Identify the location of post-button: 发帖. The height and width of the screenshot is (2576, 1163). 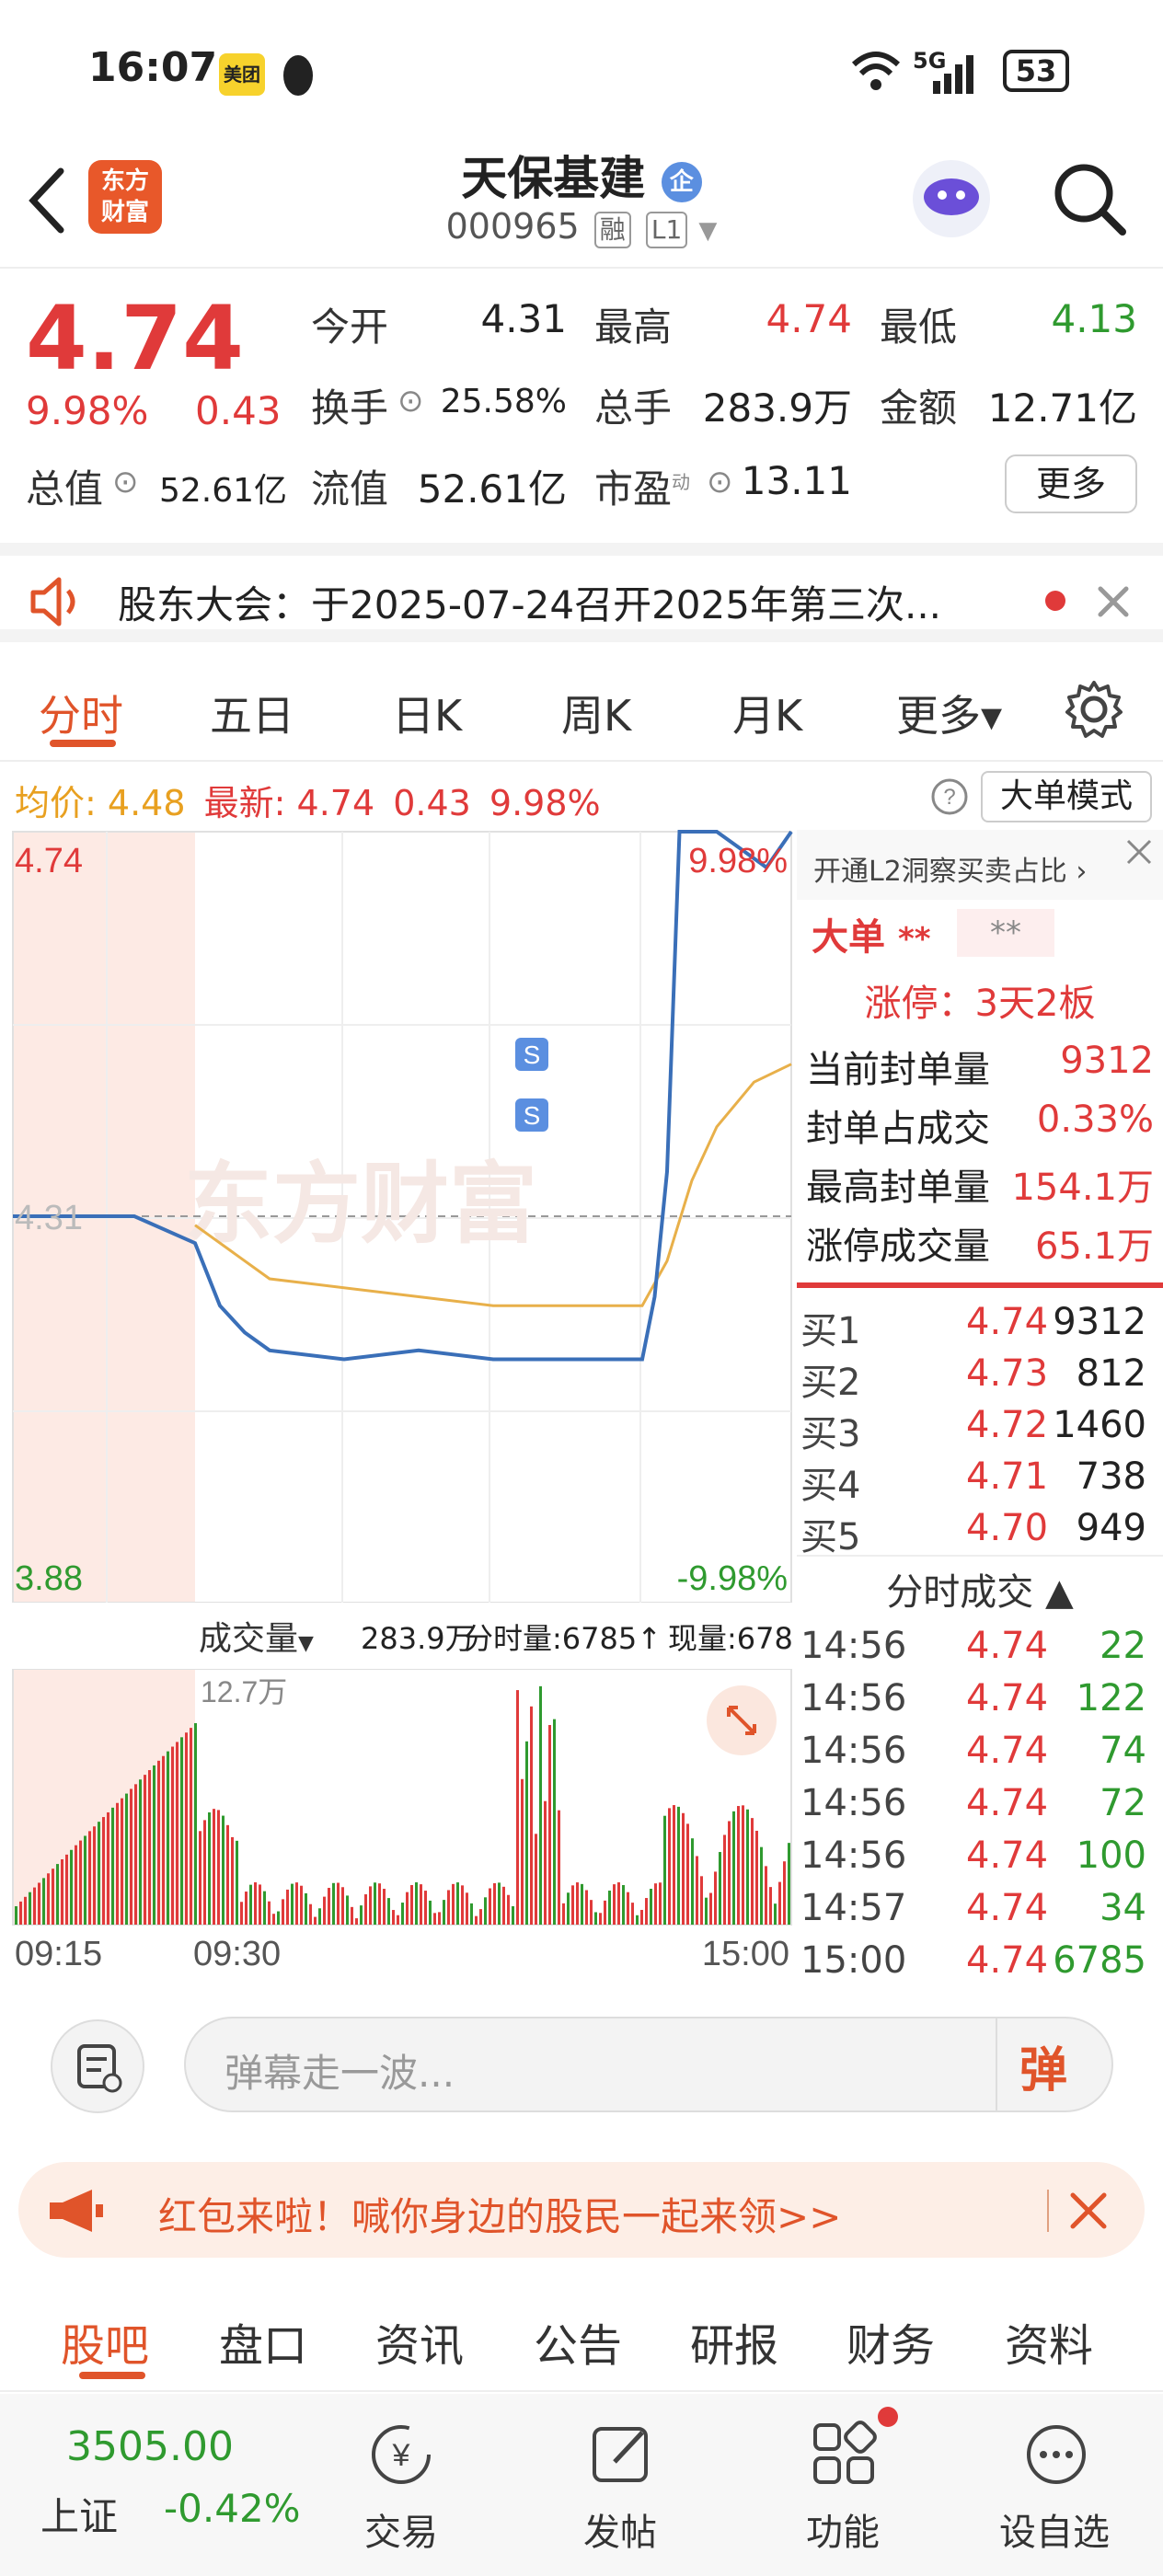
(621, 2485).